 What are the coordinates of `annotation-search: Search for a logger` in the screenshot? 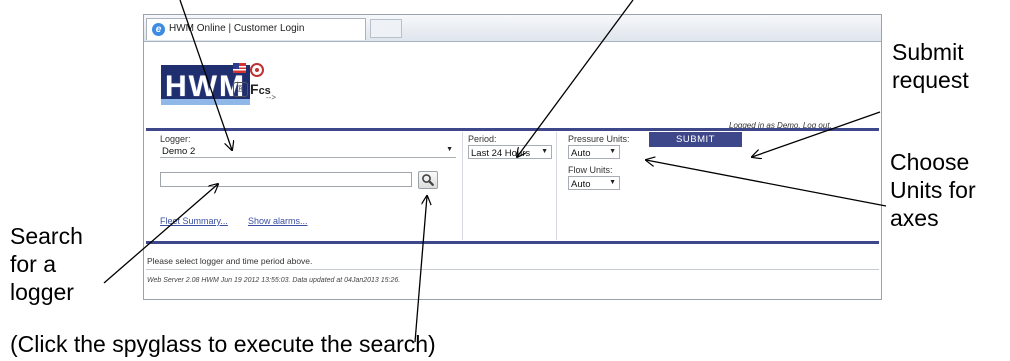 It's located at (46, 264).